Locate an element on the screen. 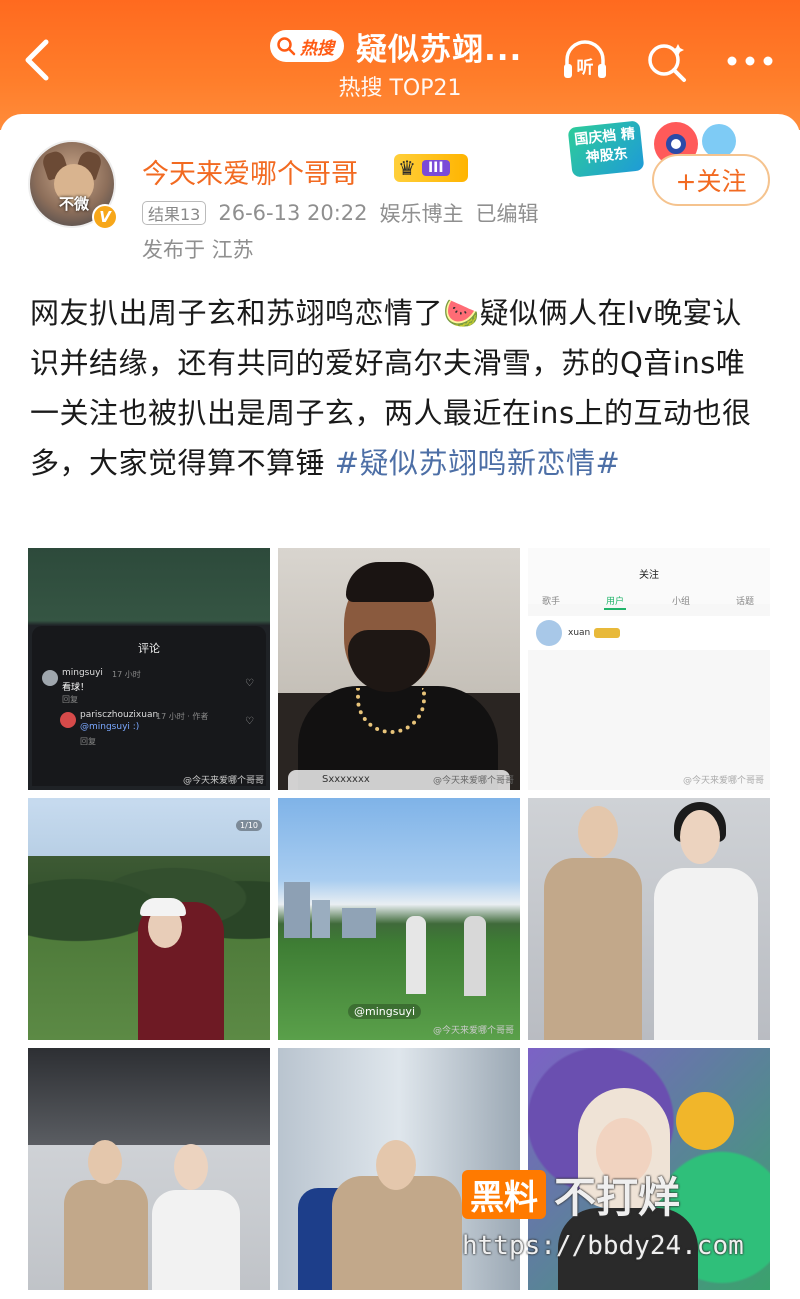  reply-commenter-name: parisczhouzixuan is located at coordinates (119, 715).